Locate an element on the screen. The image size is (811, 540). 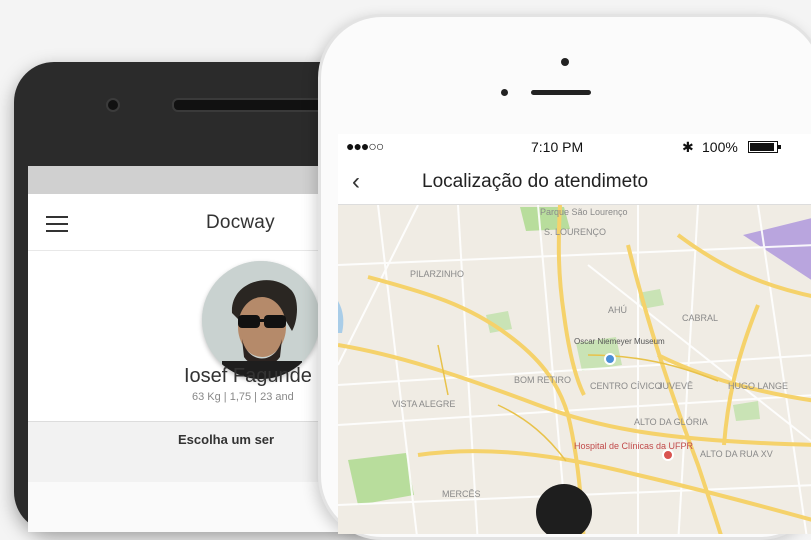
profile-stats: 63 Kg | 1,75 | 23 and is located at coordinates (243, 397).